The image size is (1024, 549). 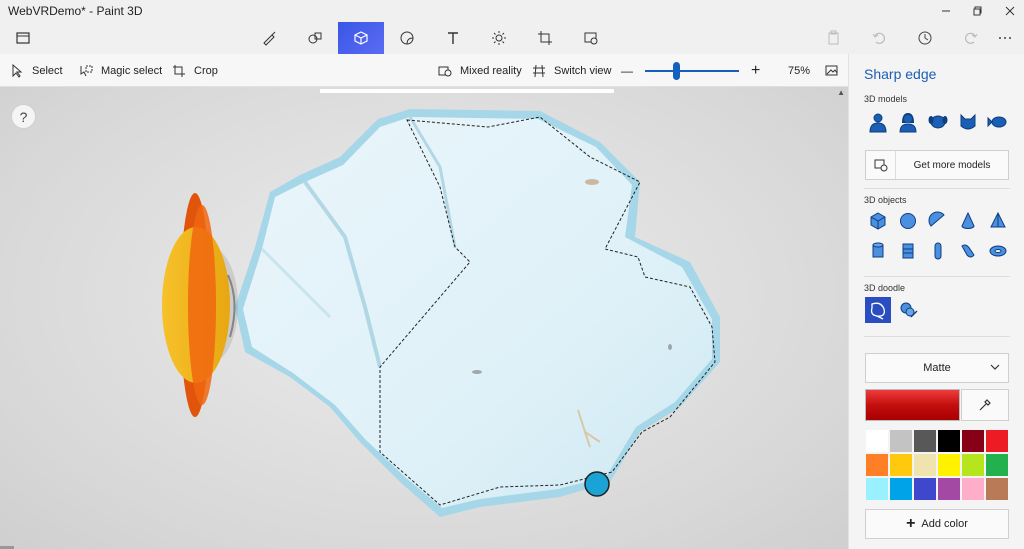 What do you see at coordinates (841, 92) in the screenshot?
I see `scroll-up-icon: ▲` at bounding box center [841, 92].